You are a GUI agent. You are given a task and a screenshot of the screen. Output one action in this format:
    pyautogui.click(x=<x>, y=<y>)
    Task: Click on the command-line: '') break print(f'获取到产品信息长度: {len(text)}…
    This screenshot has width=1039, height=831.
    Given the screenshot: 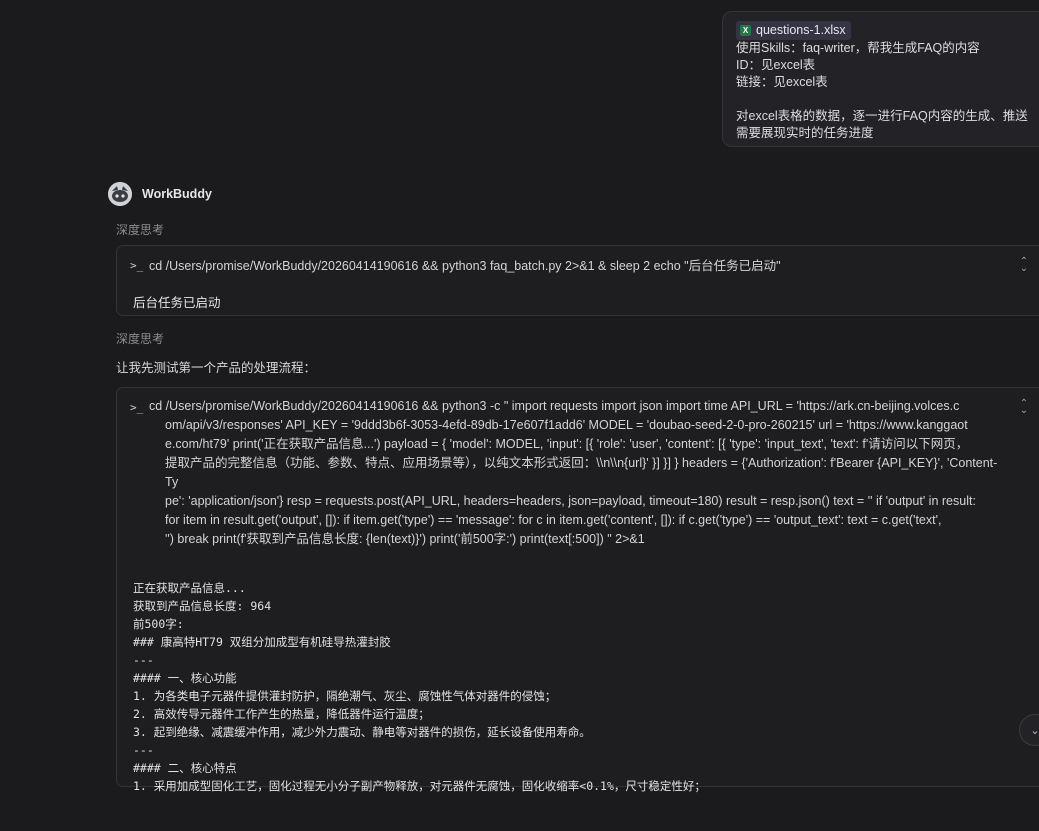 What is the action you would take?
    pyautogui.click(x=405, y=539)
    